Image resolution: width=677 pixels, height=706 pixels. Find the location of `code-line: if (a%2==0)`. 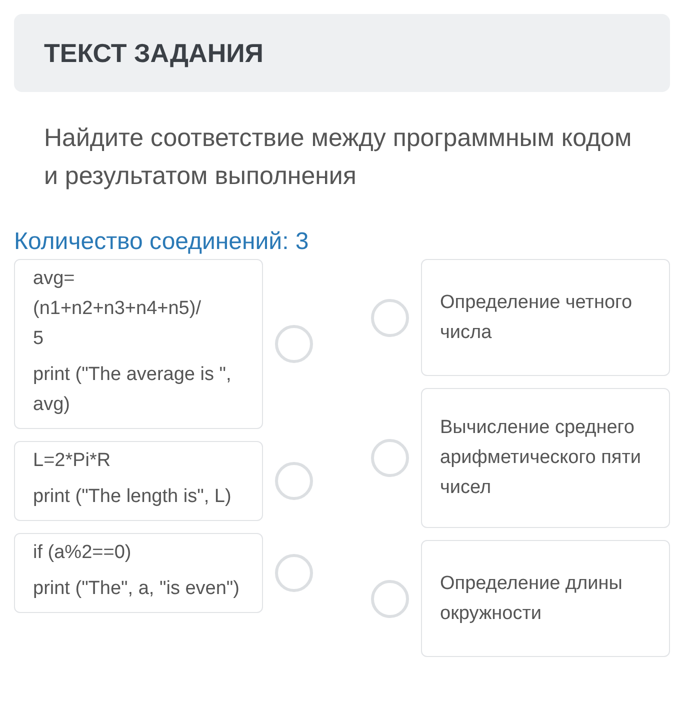

code-line: if (a%2==0) is located at coordinates (82, 553).